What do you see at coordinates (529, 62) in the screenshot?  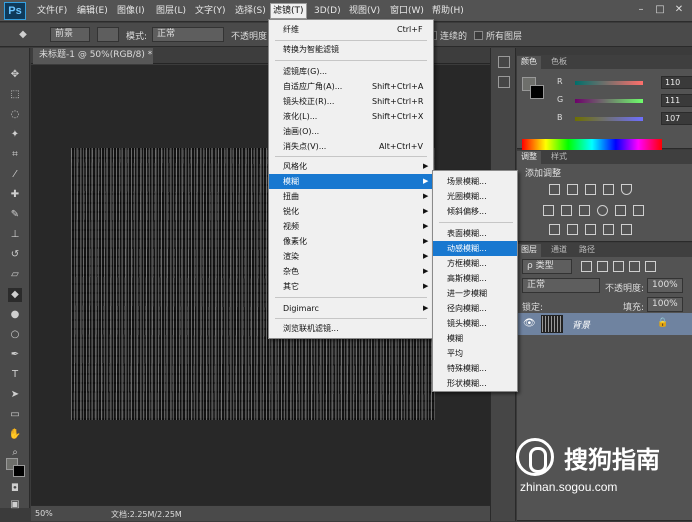 I see `tab-color: 颜色` at bounding box center [529, 62].